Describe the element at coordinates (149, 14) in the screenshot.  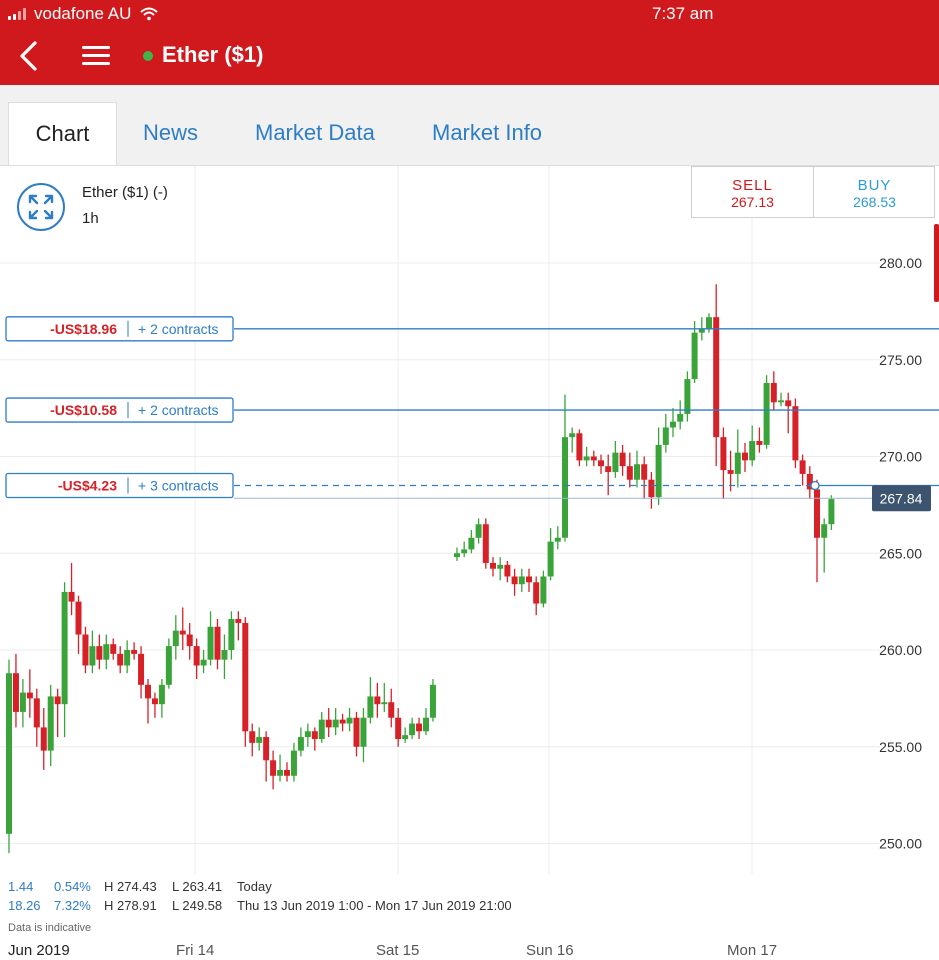
I see `wifi-icon` at that location.